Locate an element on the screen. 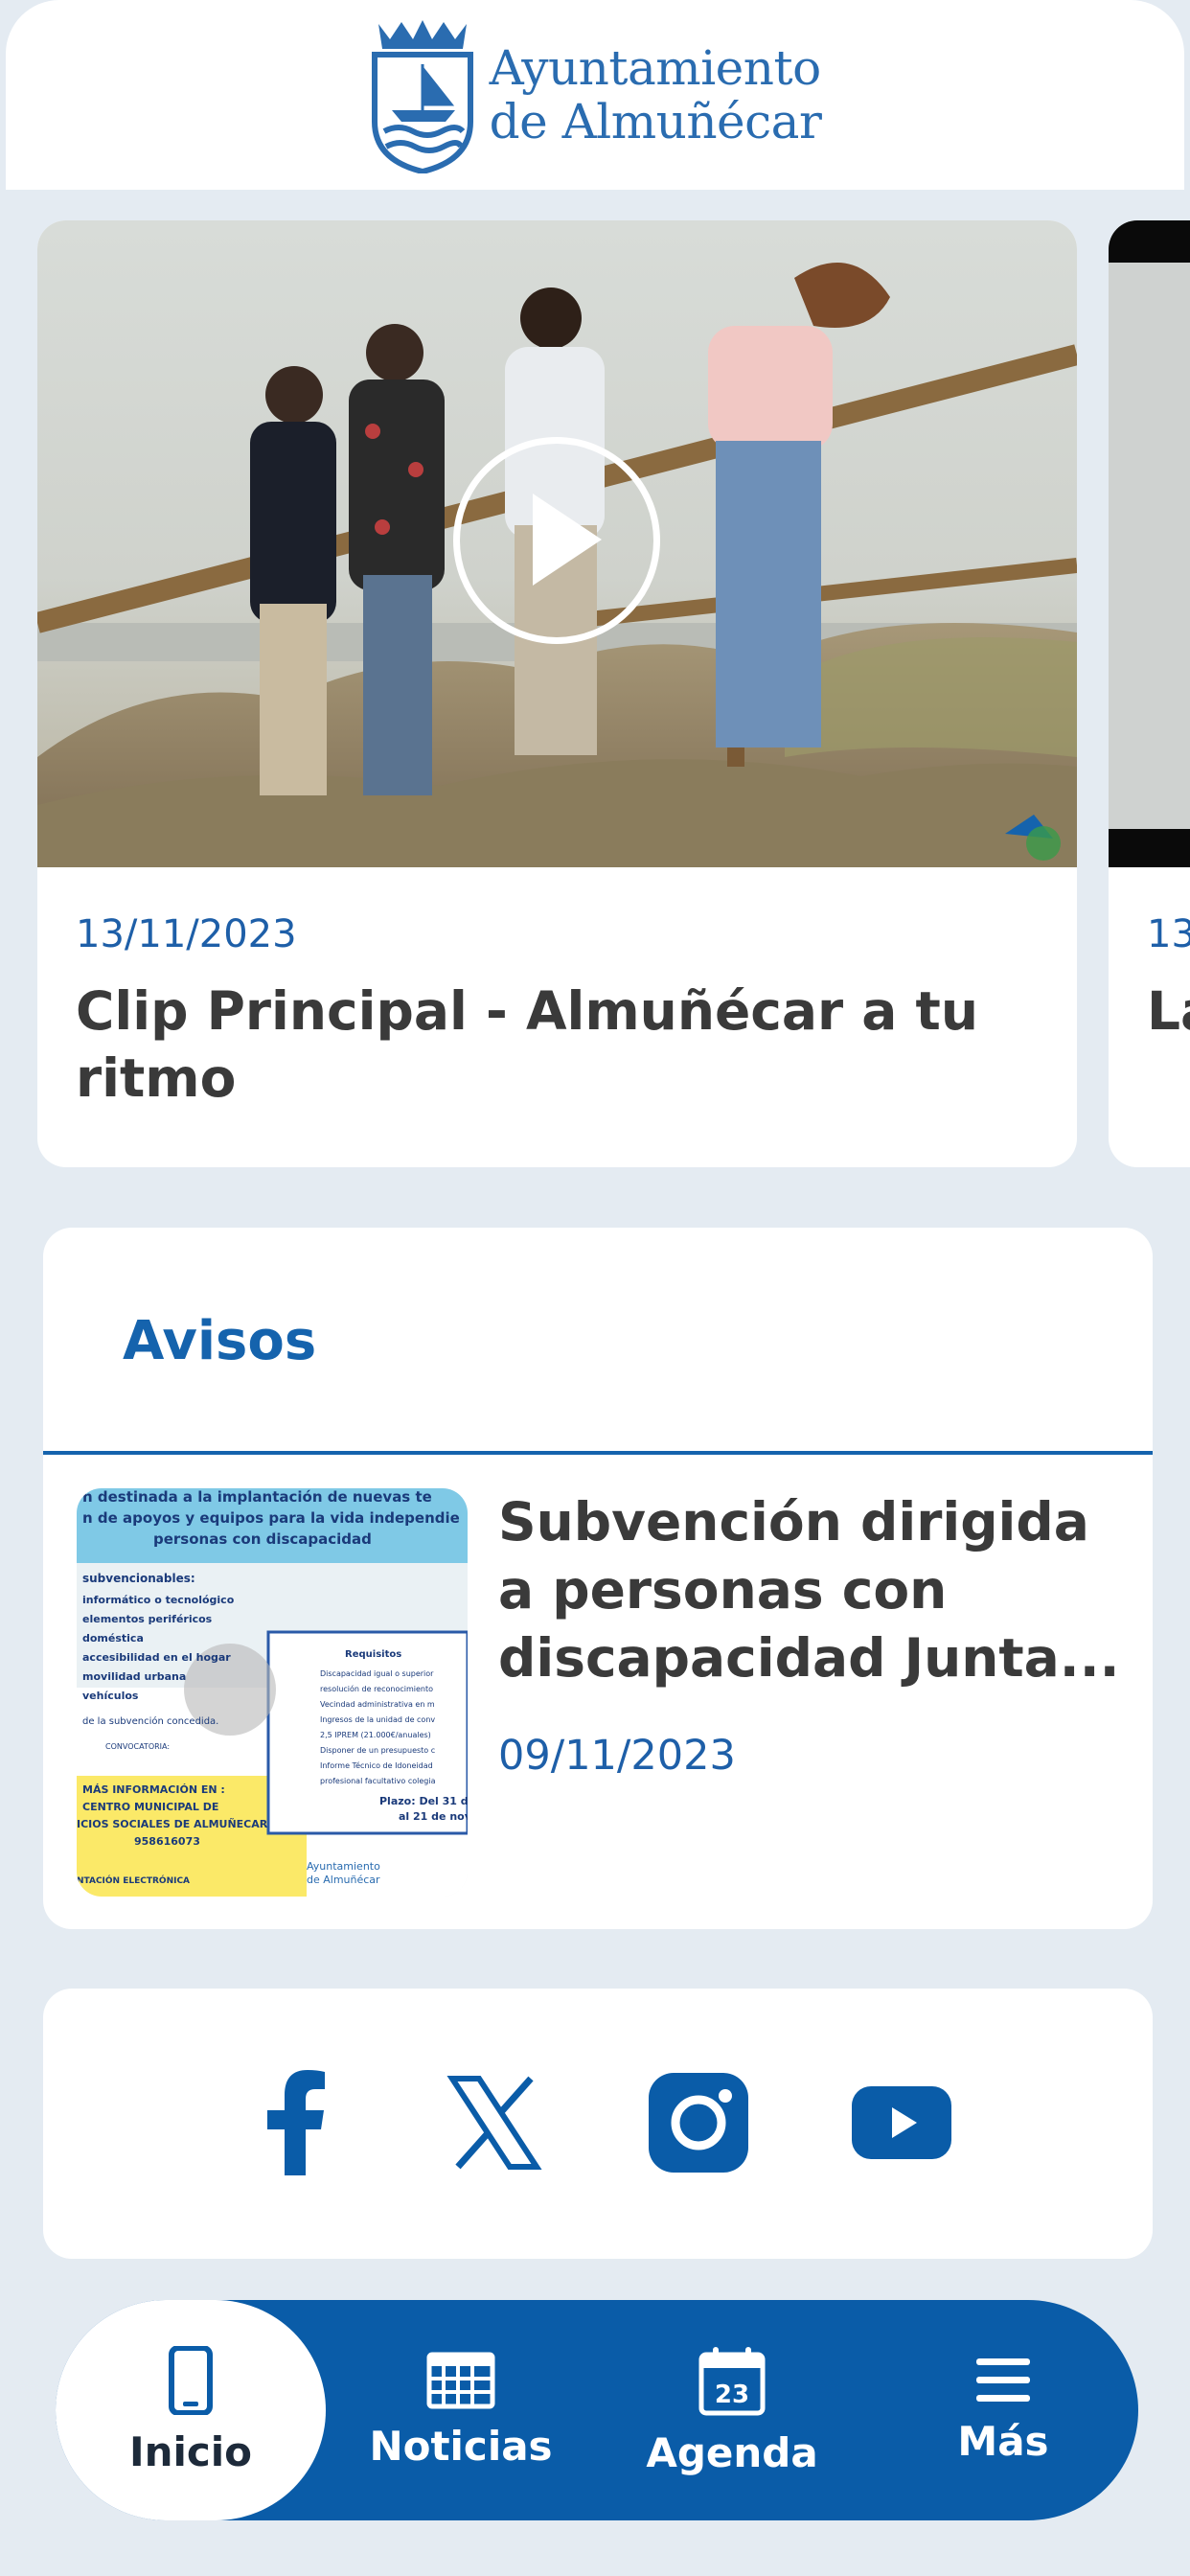 The image size is (1190, 2576). tab-agenda: 23 Agenda is located at coordinates (732, 2410).